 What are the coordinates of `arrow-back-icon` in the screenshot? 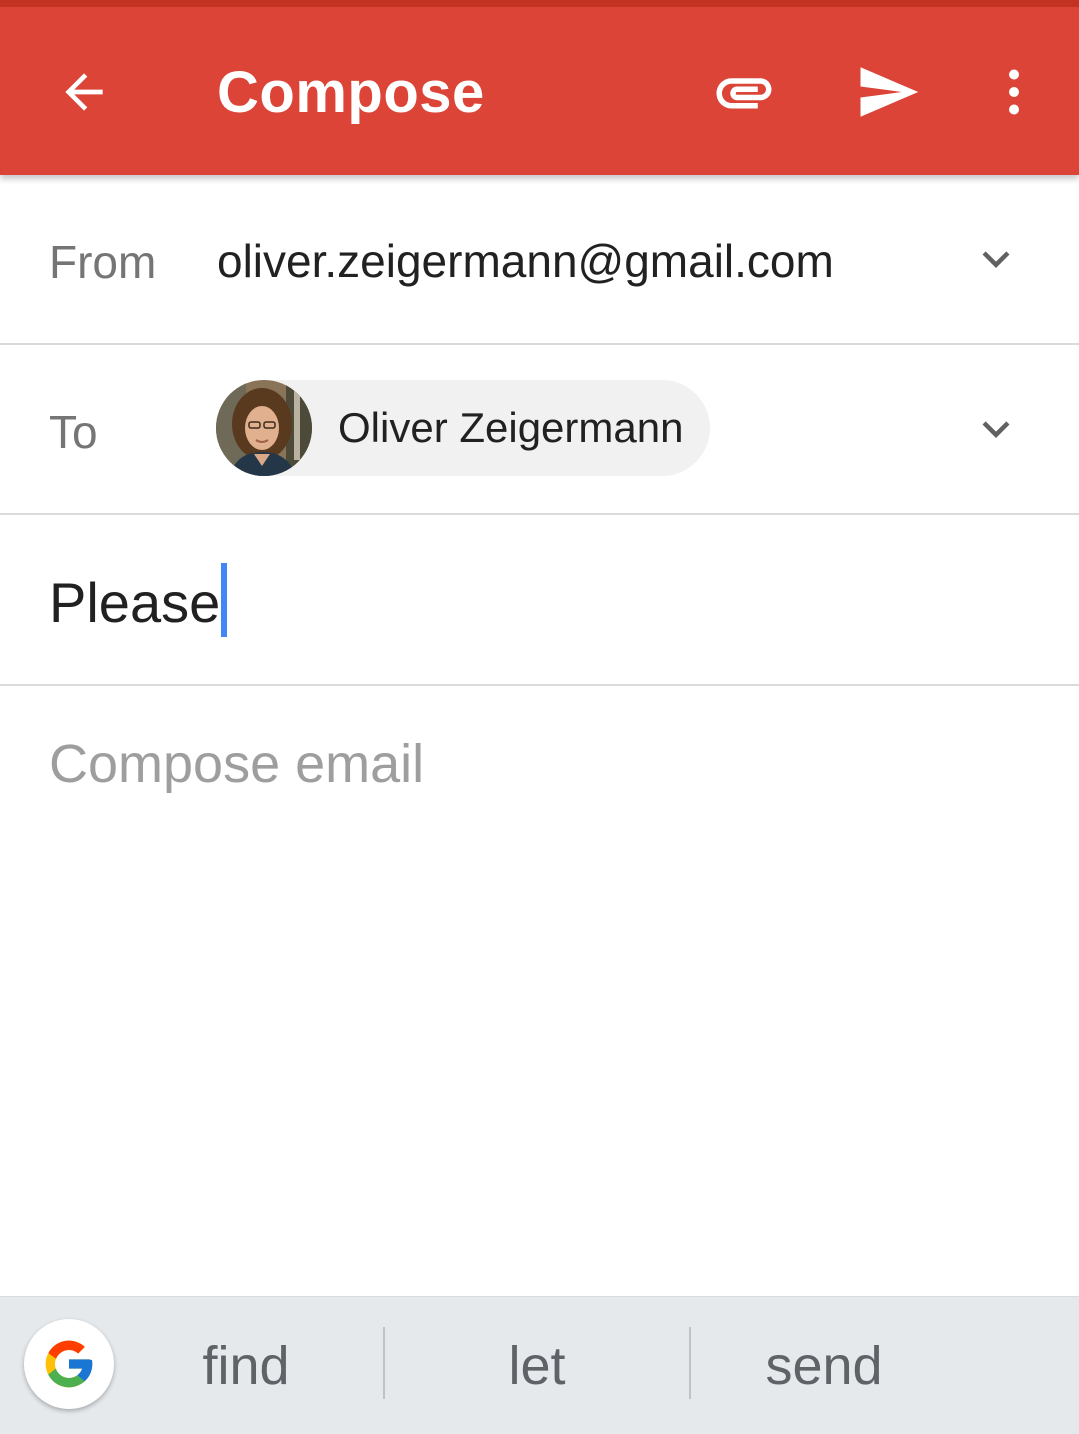 It's located at (84, 92).